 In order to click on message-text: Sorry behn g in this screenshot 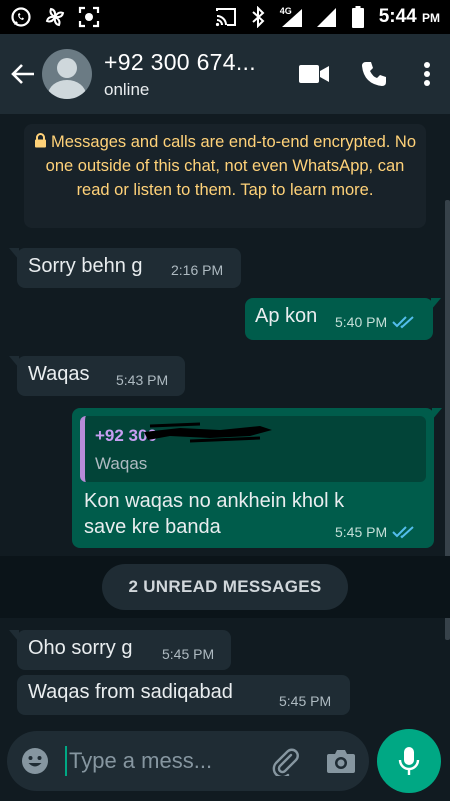, I will do `click(85, 266)`.